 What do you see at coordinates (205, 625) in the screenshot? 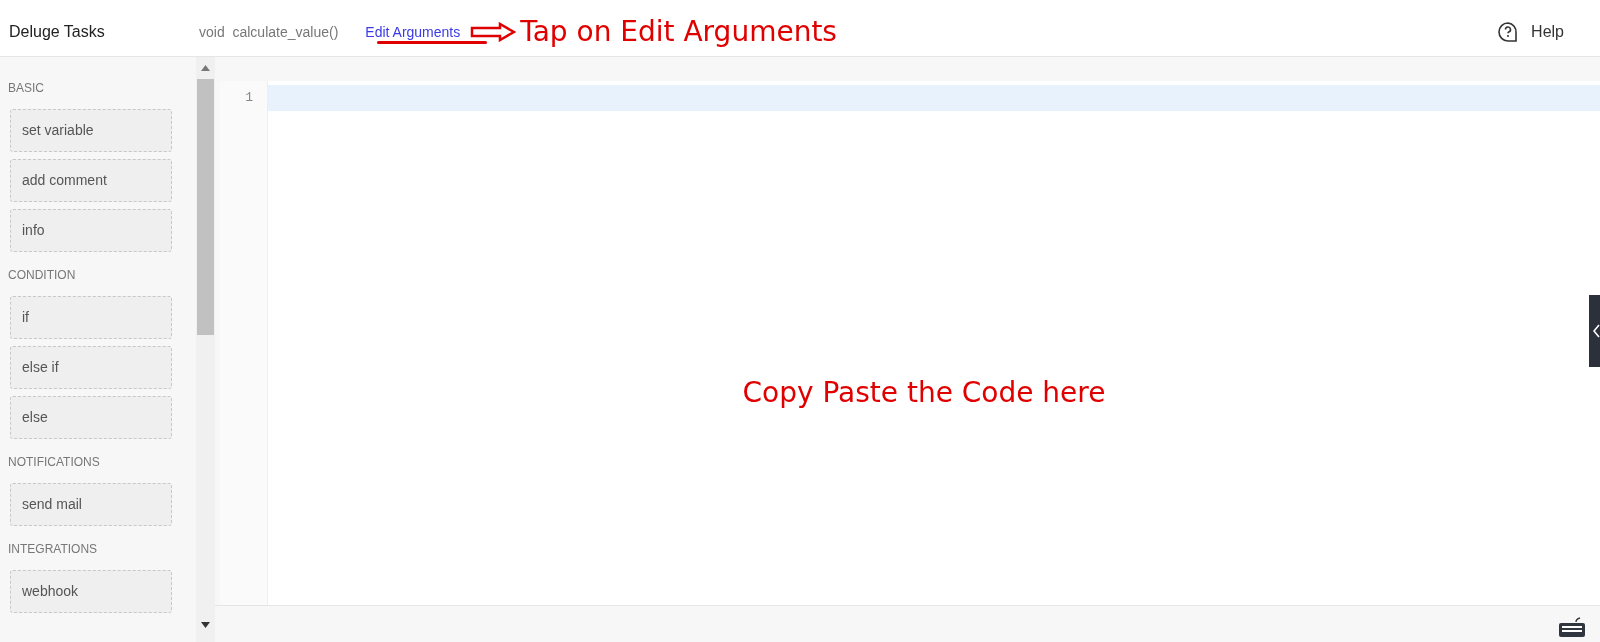
I see `scroll-down-icon` at bounding box center [205, 625].